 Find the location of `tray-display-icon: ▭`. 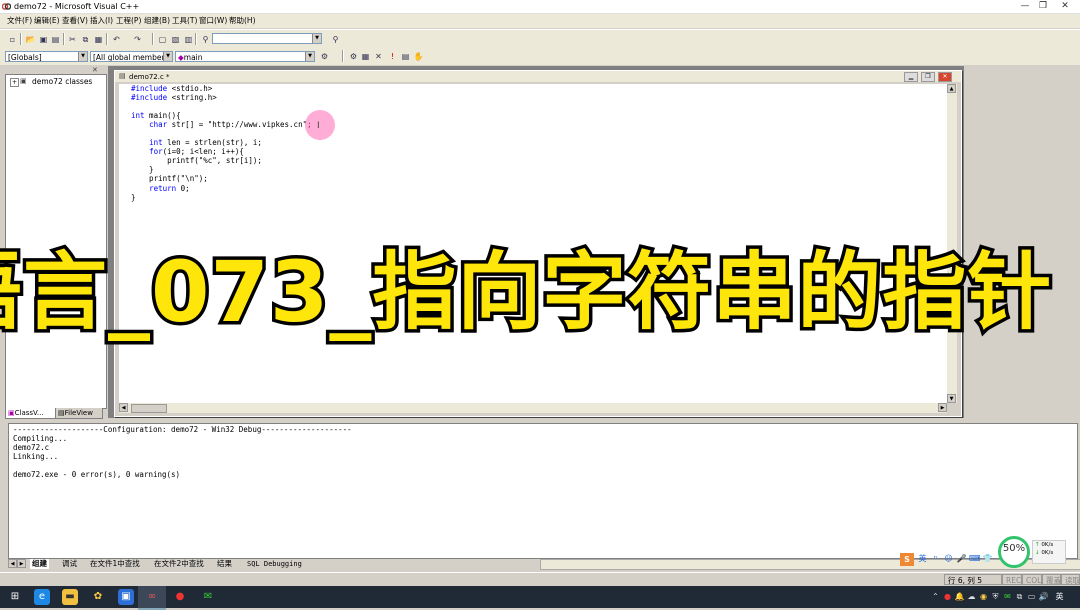

tray-display-icon: ▭ is located at coordinates (1031, 597).